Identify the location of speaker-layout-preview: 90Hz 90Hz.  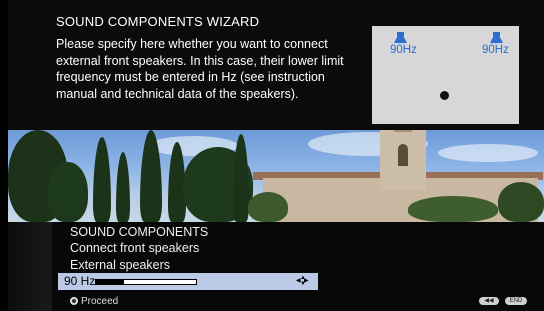
(445, 75).